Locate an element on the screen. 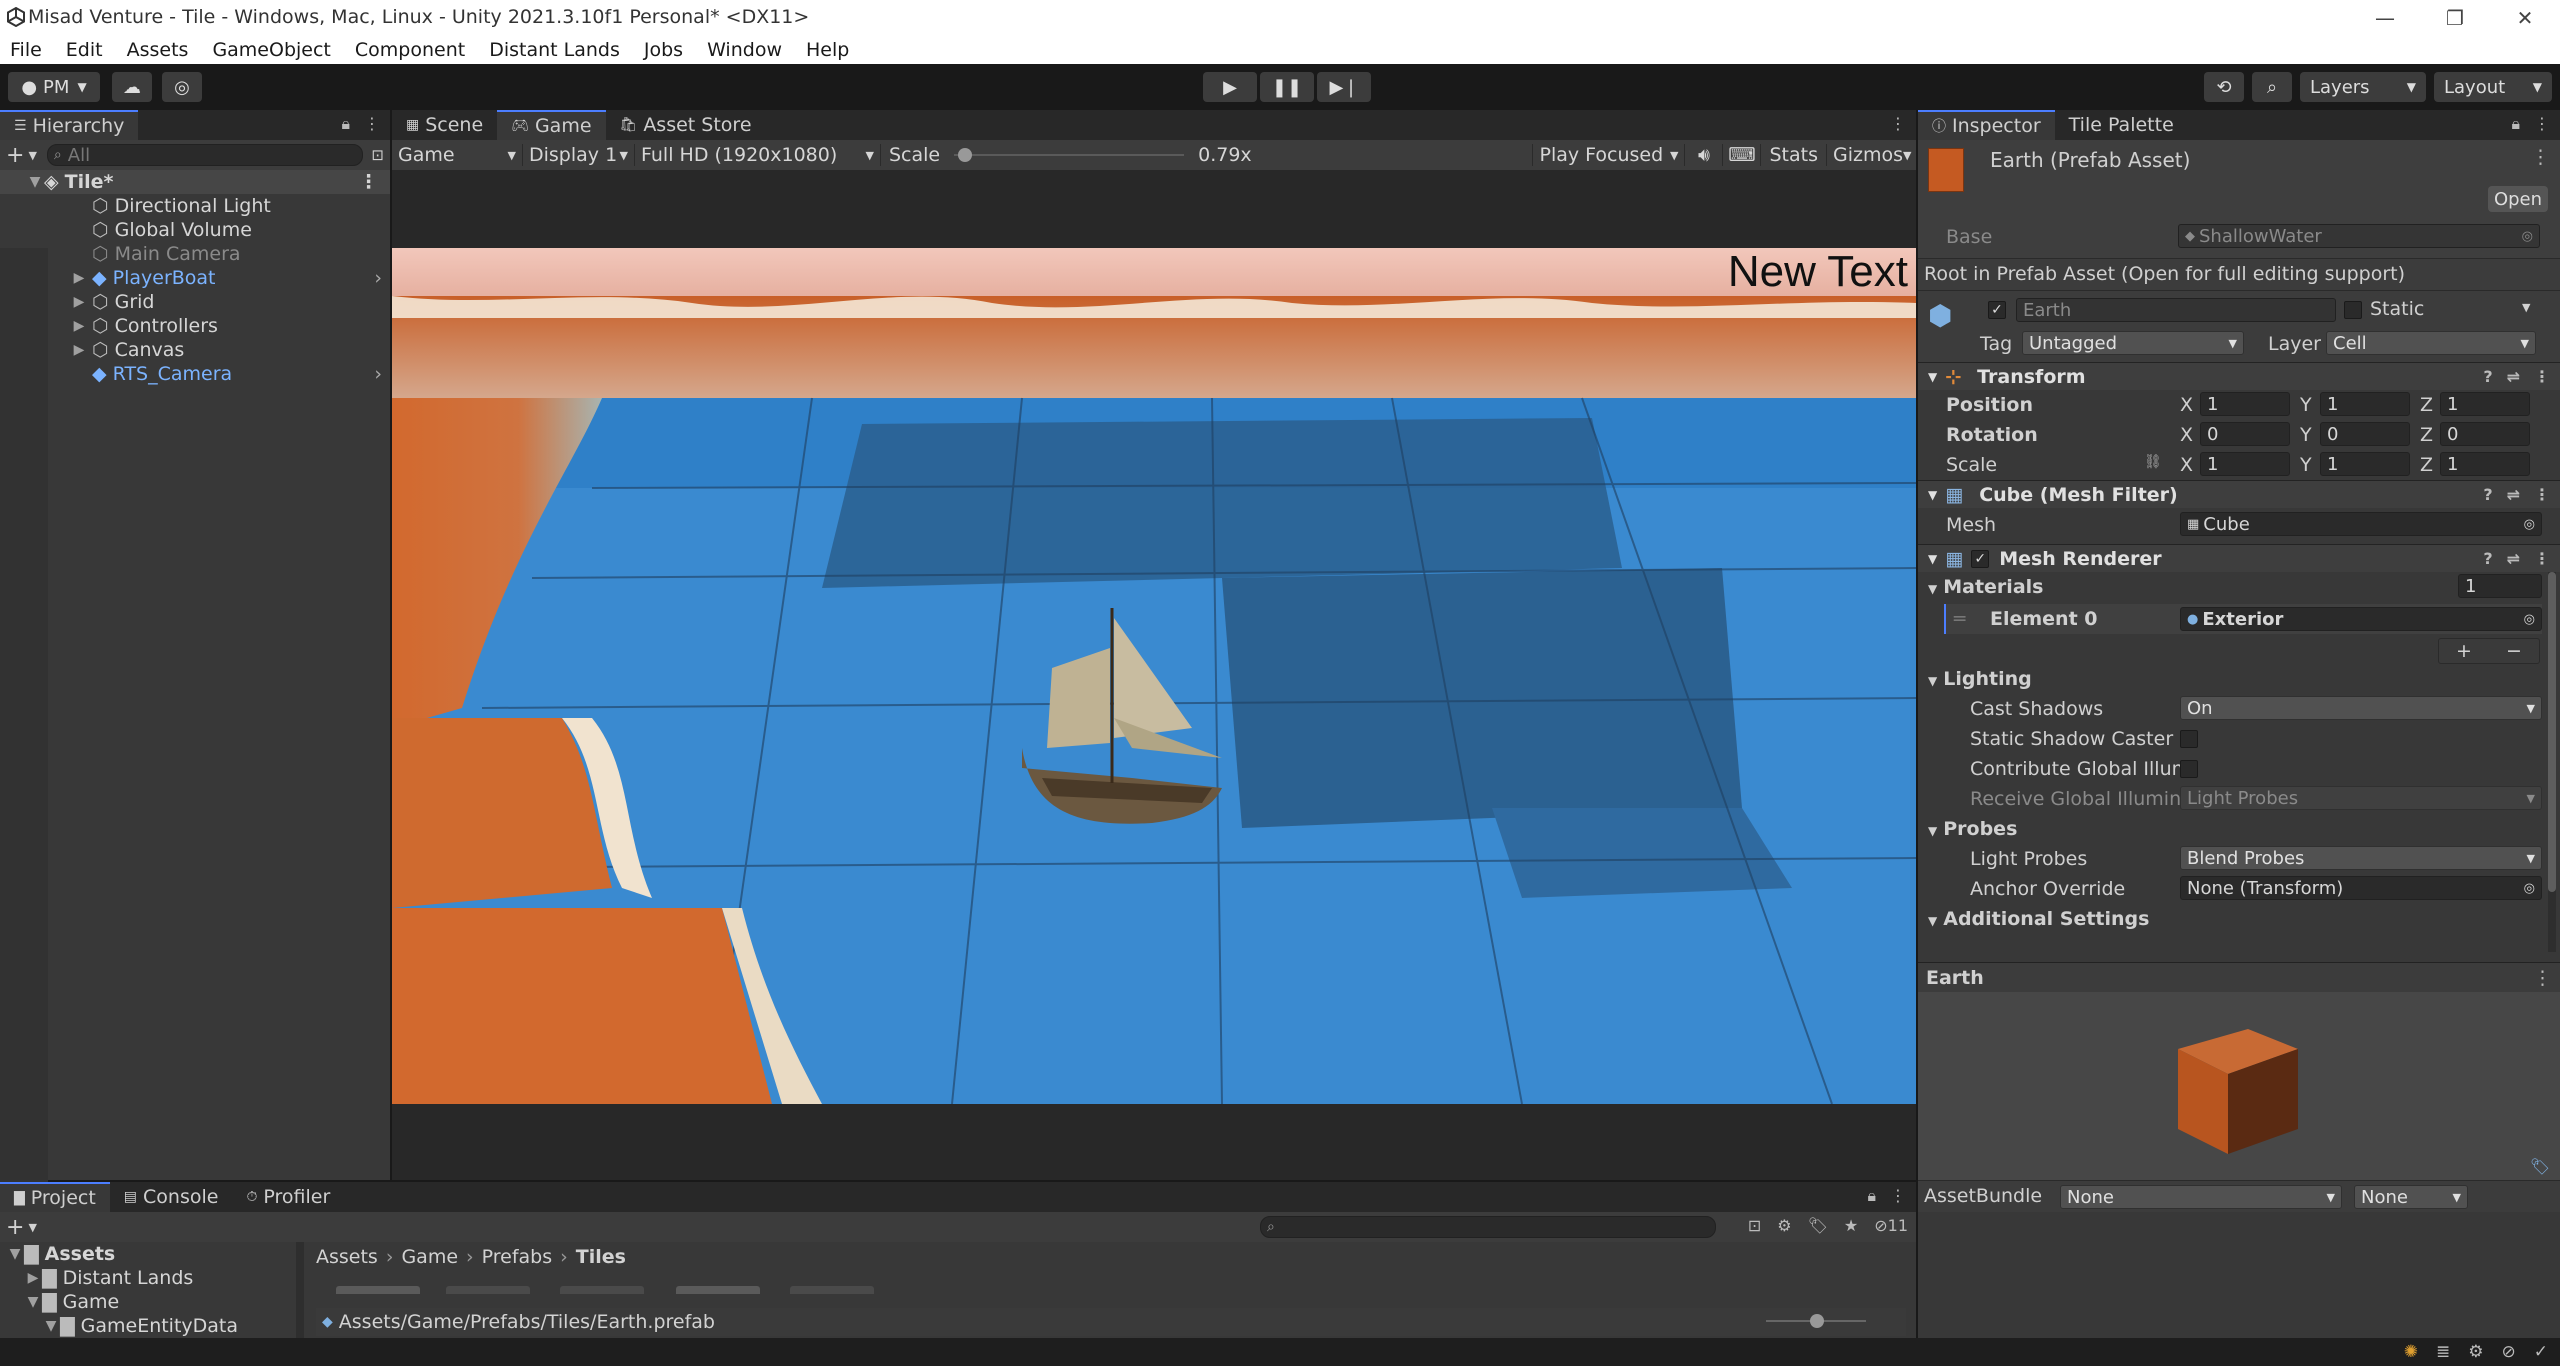 This screenshot has width=2560, height=1366. tag-dropdown: Untagged ▼ is located at coordinates (2133, 343).